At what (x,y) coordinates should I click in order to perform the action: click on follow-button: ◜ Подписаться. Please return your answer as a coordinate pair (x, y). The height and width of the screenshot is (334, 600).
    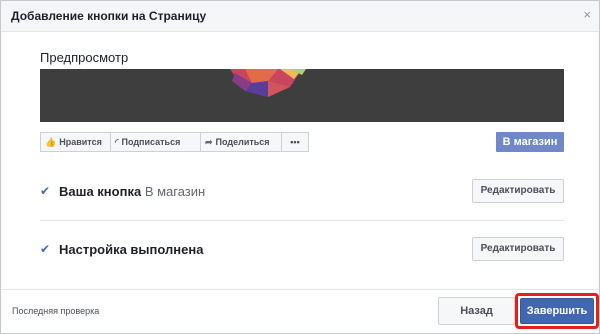
    Looking at the image, I should click on (155, 142).